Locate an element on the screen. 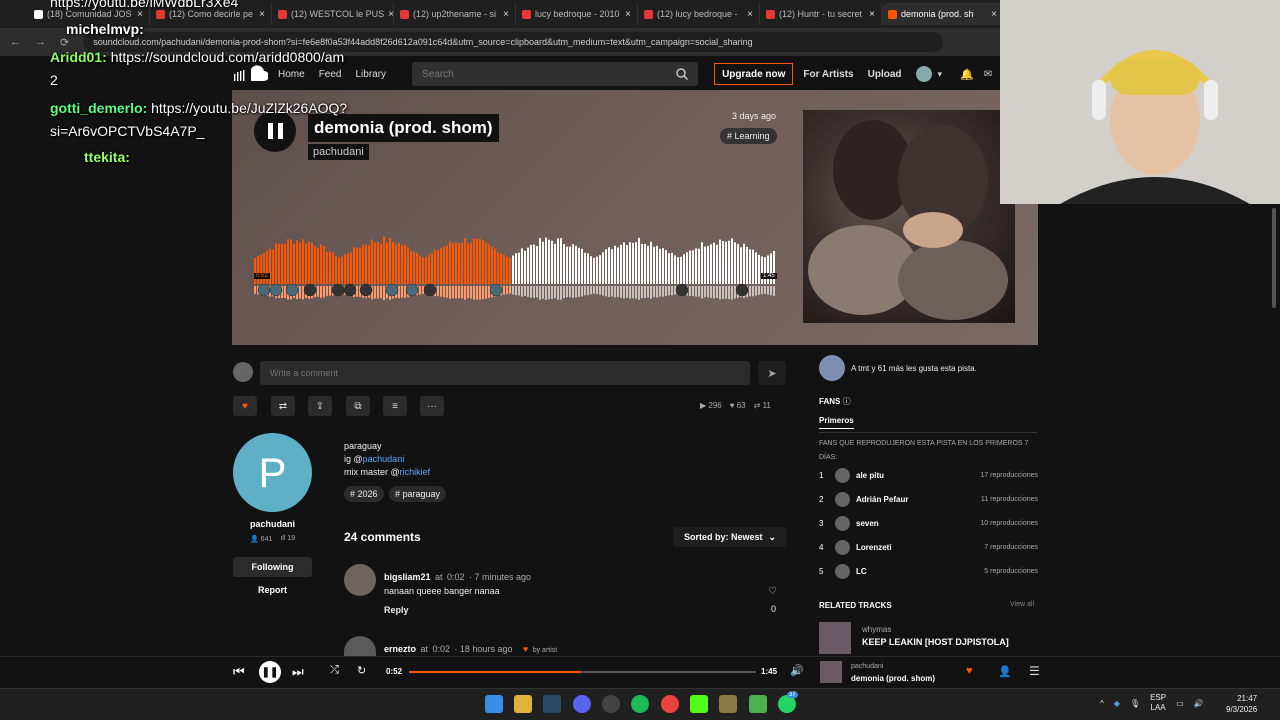  nav-library: Library is located at coordinates (370, 74).